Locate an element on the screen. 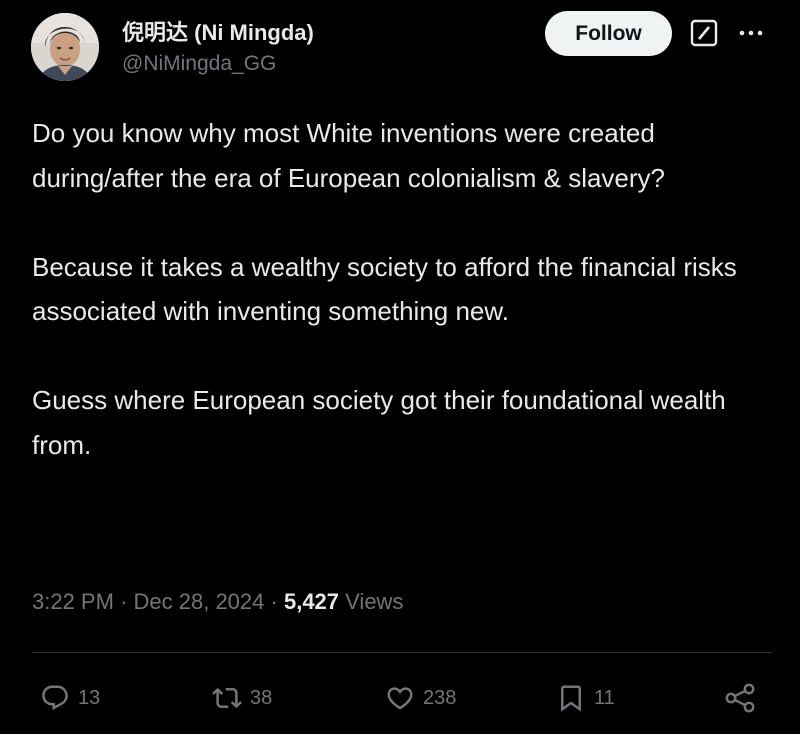 The height and width of the screenshot is (734, 800). author-display-name: 倪明达 (Ni Mingda) is located at coordinates (218, 31).